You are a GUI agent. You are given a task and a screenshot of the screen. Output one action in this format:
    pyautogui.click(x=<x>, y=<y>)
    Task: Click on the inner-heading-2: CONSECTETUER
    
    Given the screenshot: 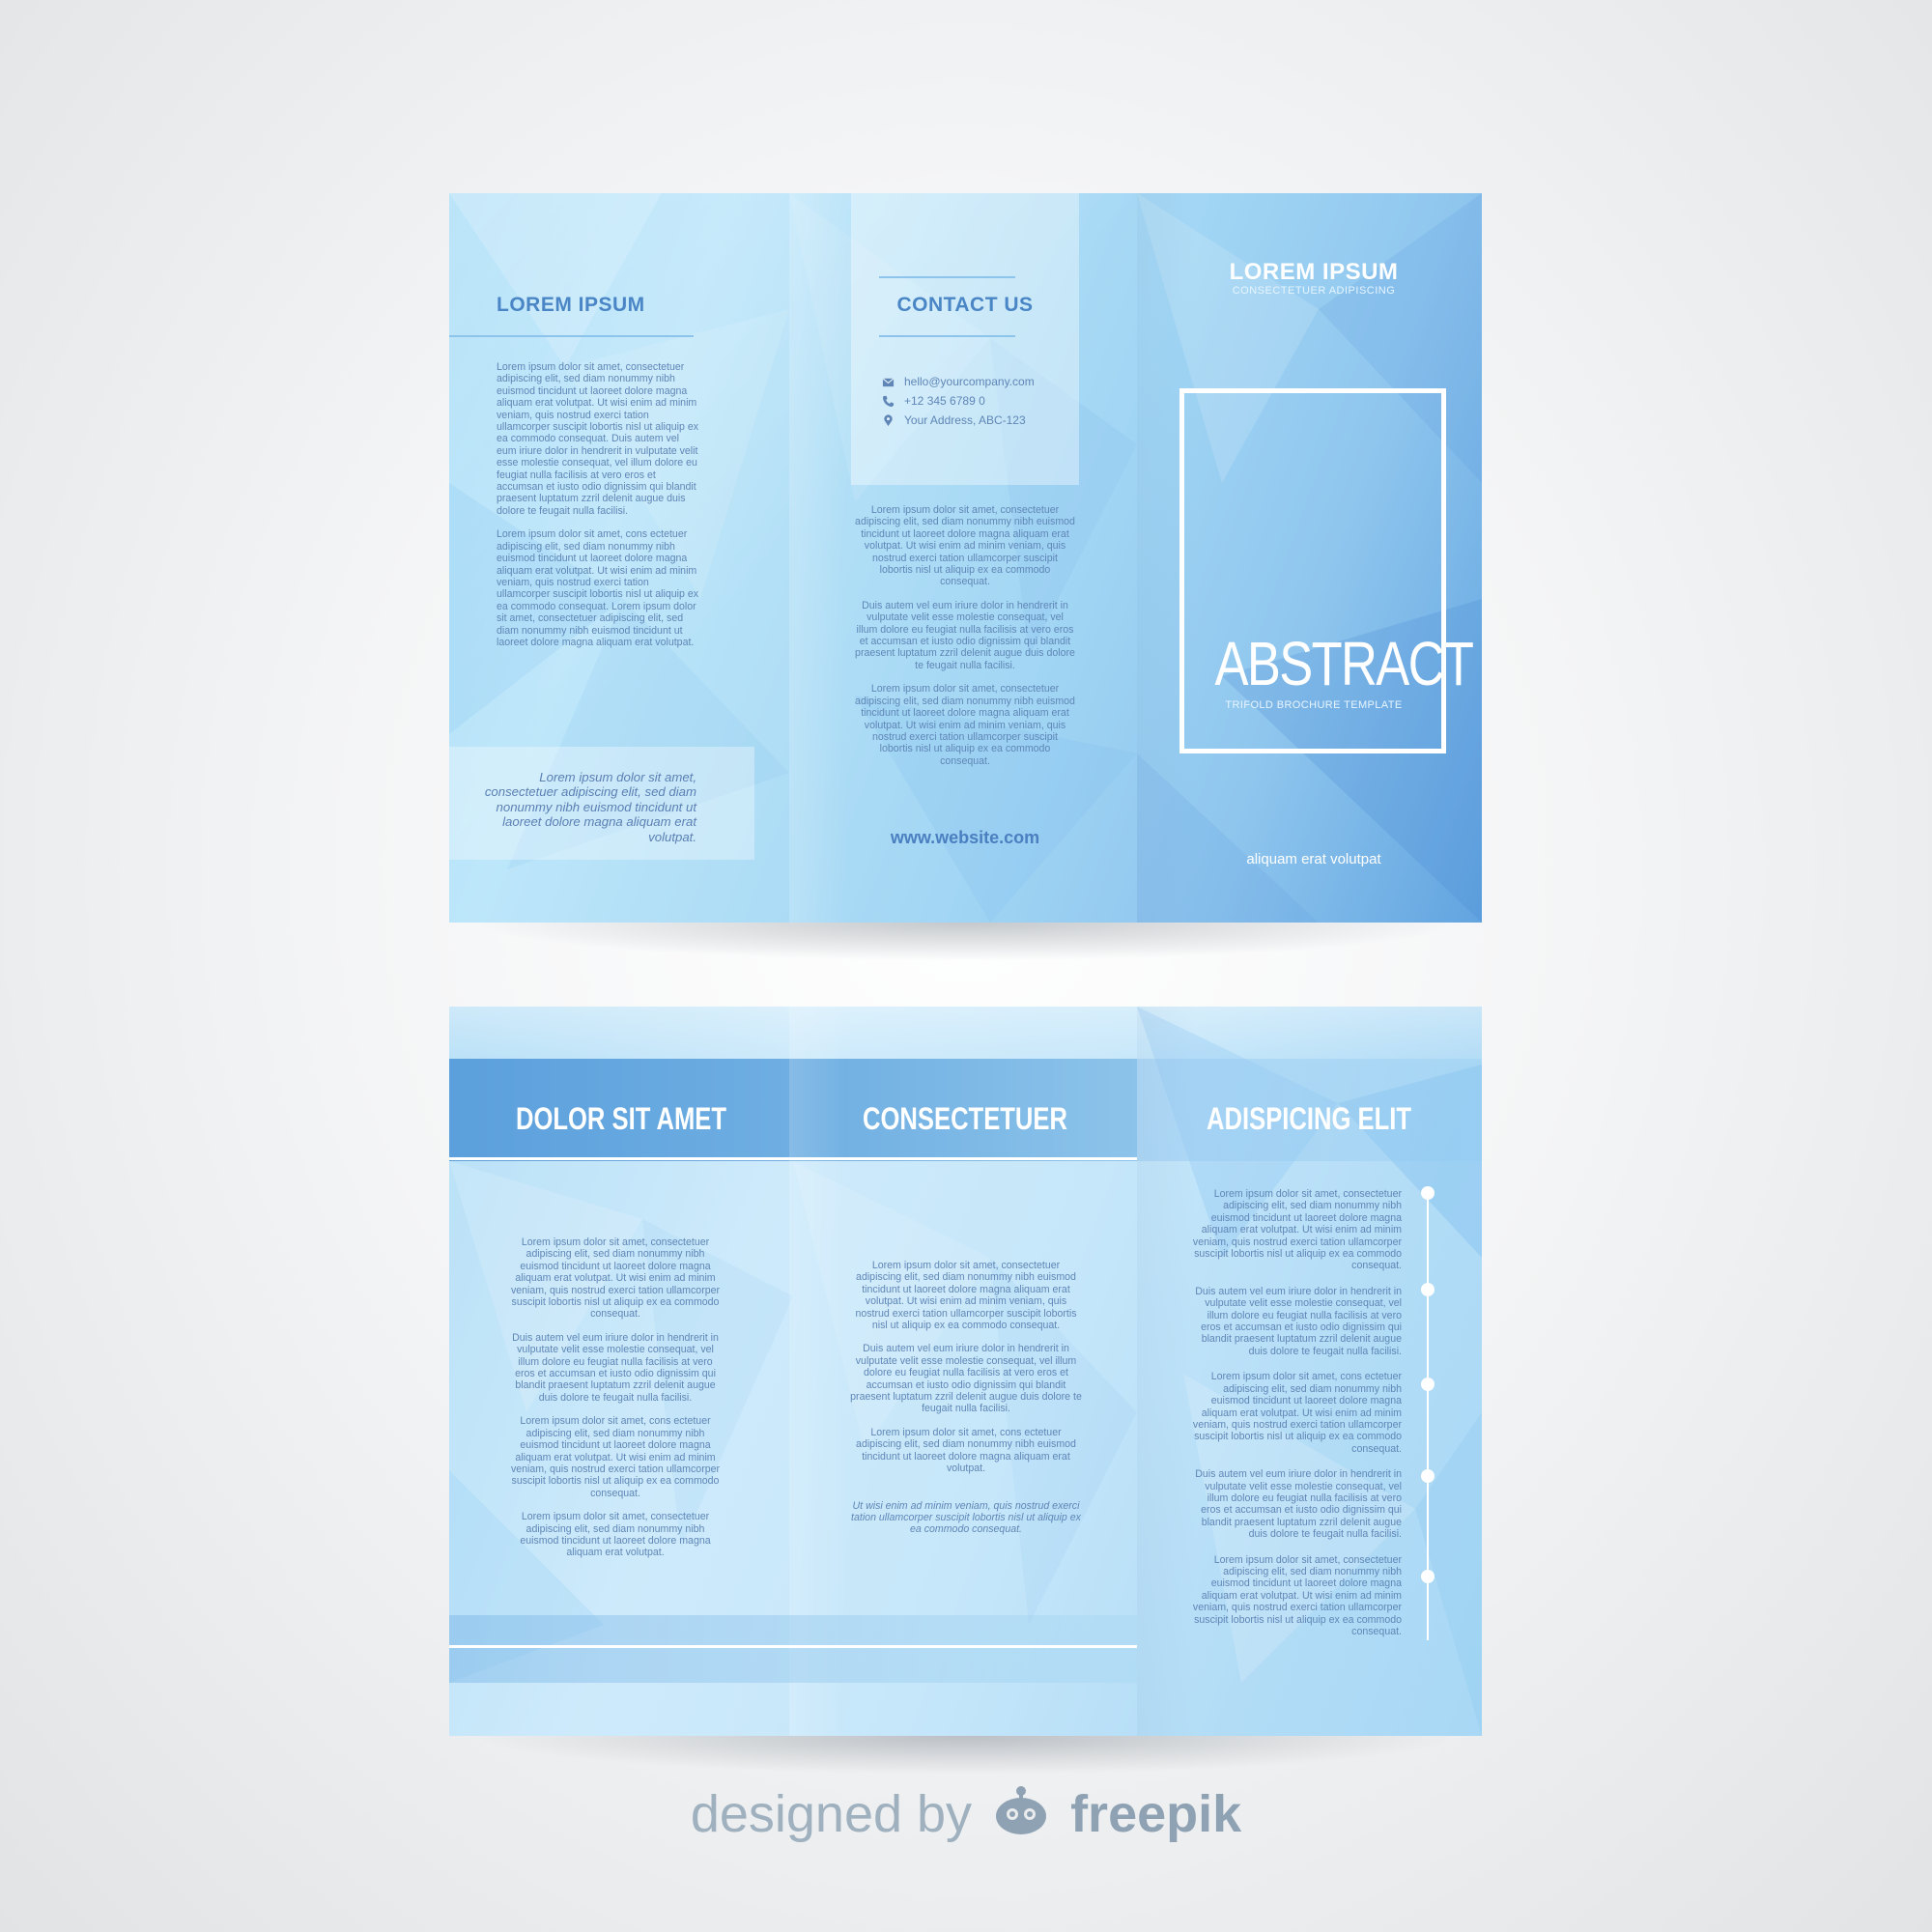 What is the action you would take?
    pyautogui.click(x=965, y=1118)
    